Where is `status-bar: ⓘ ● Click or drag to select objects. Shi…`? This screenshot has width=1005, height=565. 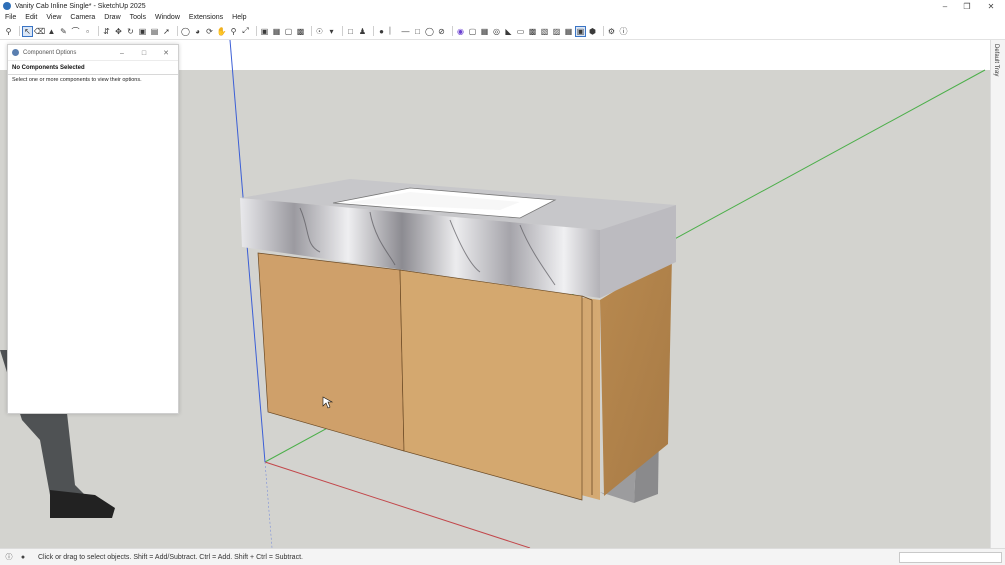
status-bar: ⓘ ● Click or drag to select objects. Shi… is located at coordinates (502, 556).